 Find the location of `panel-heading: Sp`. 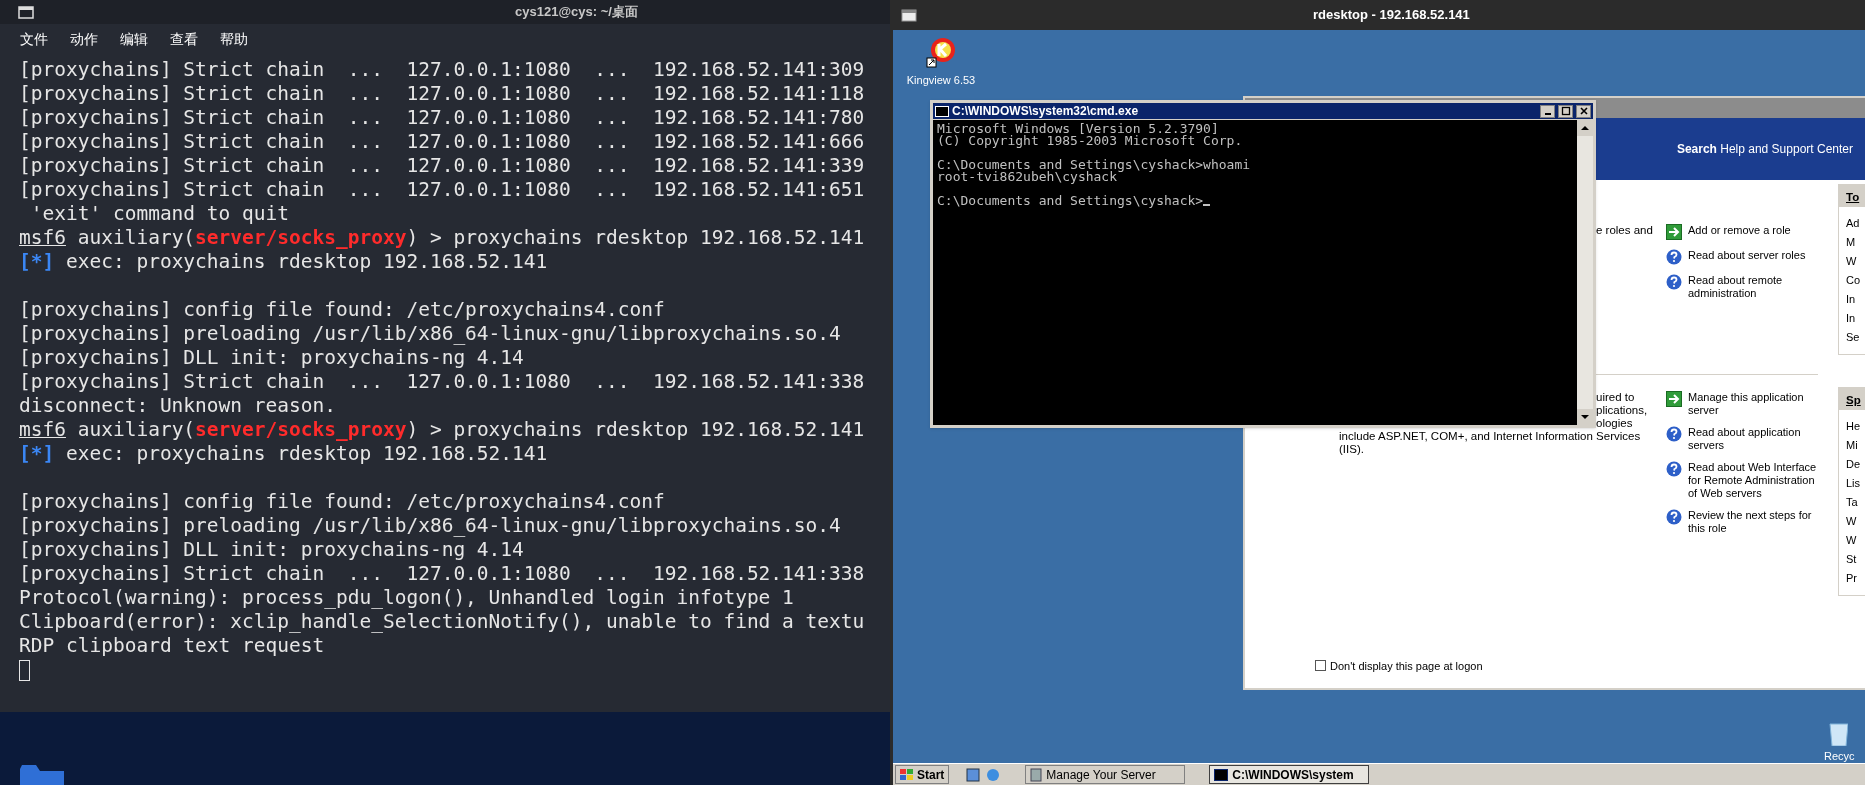

panel-heading: Sp is located at coordinates (1852, 399).